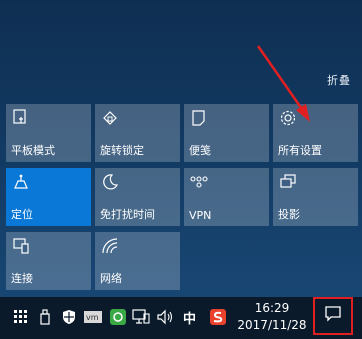 The image size is (362, 339). Describe the element at coordinates (288, 182) in the screenshot. I see `project-icon` at that location.